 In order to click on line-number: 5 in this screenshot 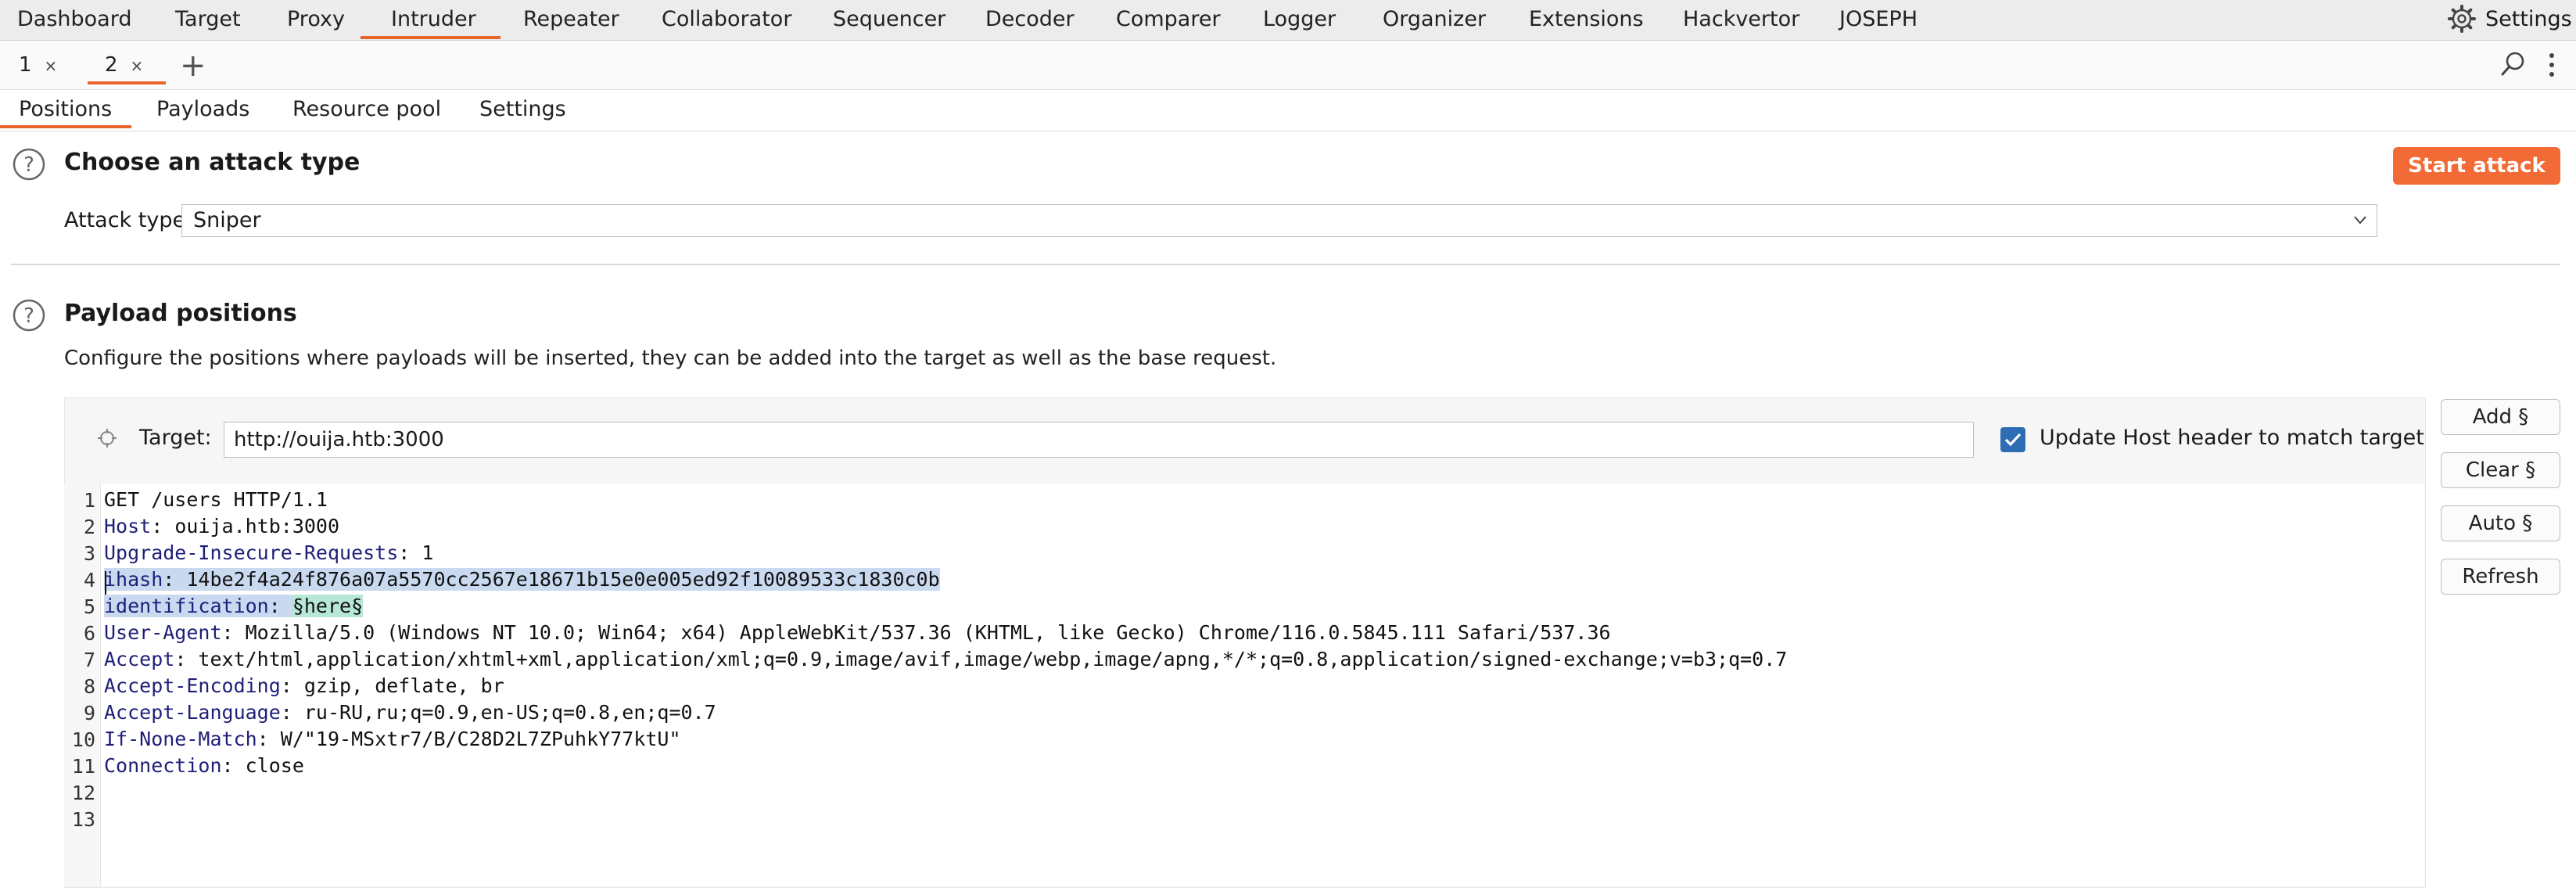, I will do `click(89, 606)`.